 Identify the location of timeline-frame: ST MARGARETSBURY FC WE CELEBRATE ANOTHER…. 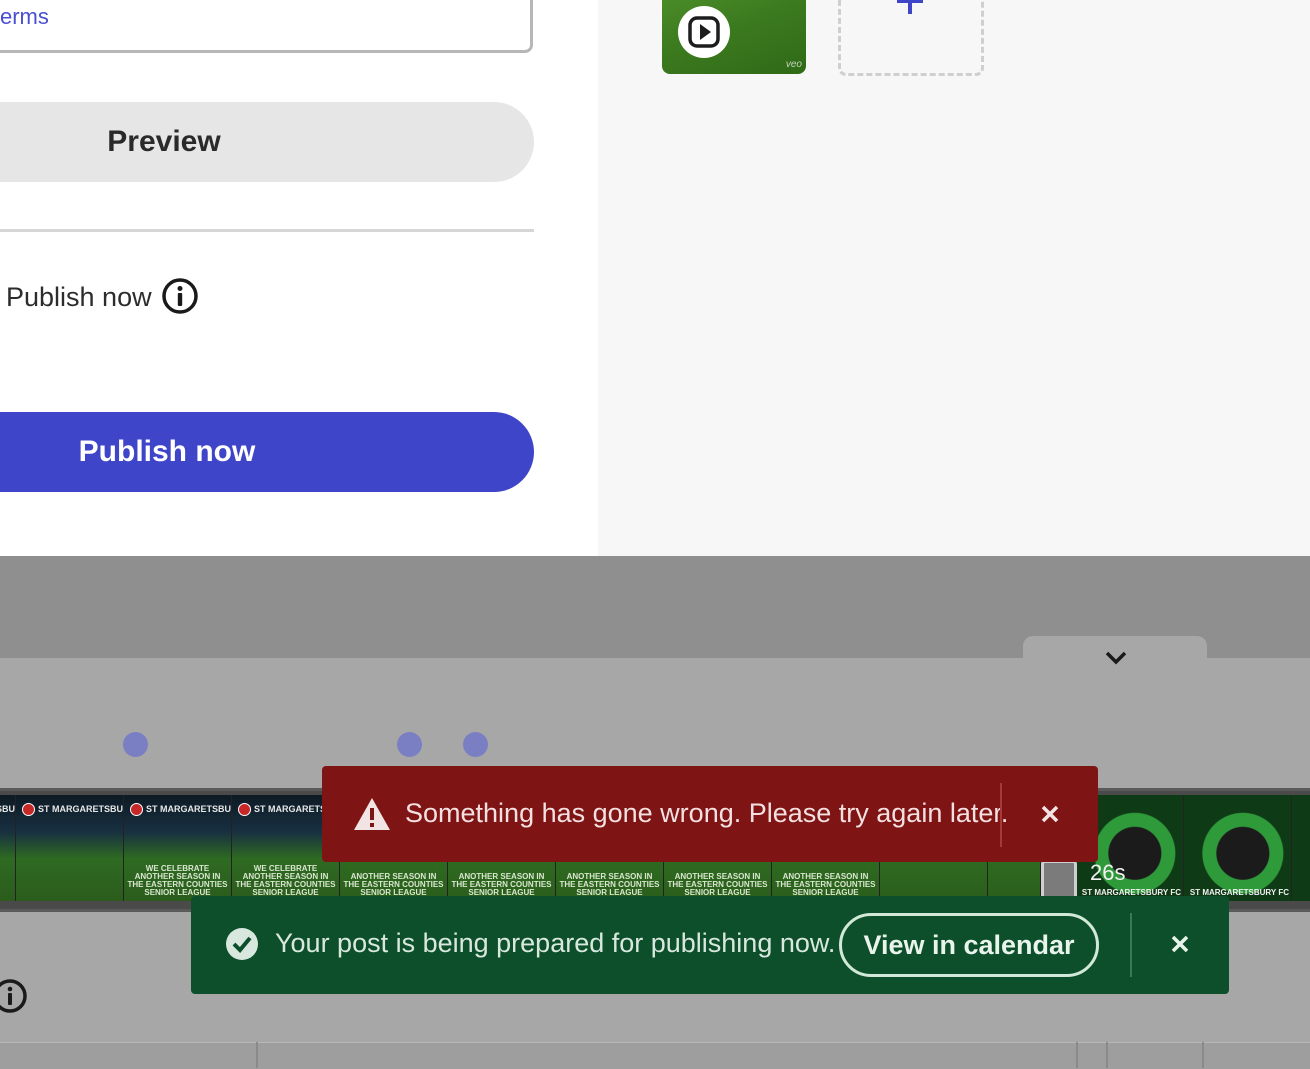
(178, 848).